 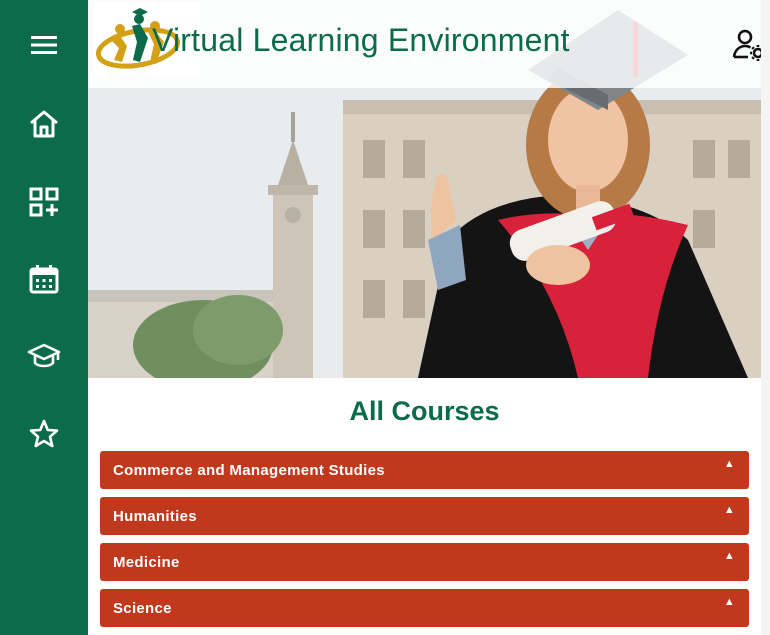 I want to click on sidebar-item-apps, so click(x=44, y=202).